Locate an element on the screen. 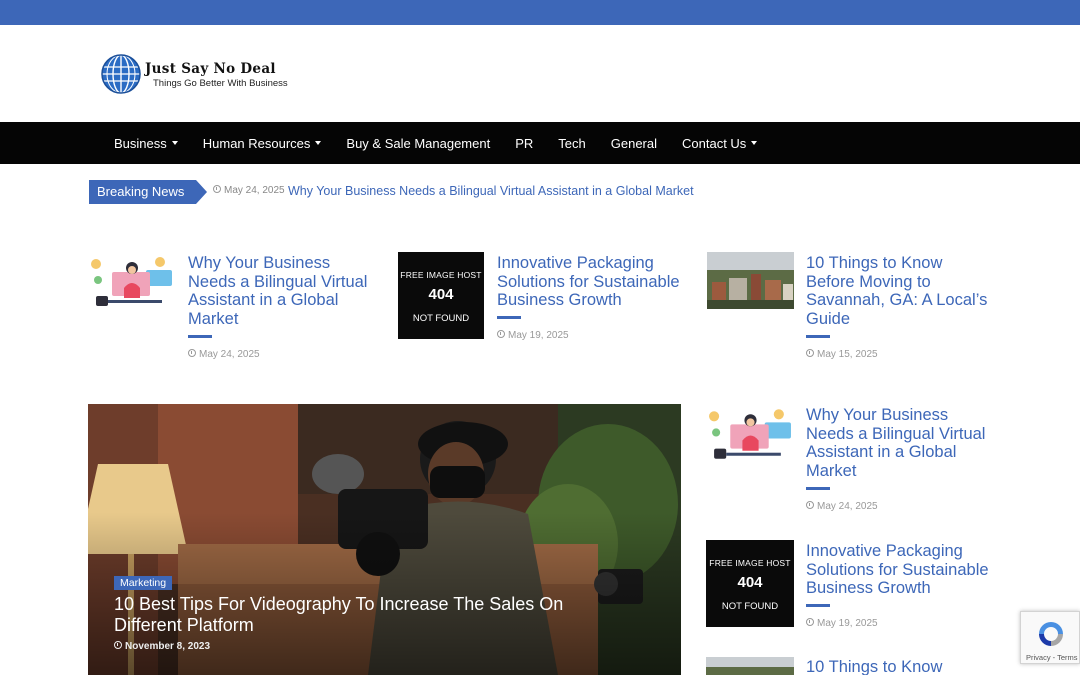 The height and width of the screenshot is (675, 1080). post-date: May 15, 2025 is located at coordinates (842, 354).